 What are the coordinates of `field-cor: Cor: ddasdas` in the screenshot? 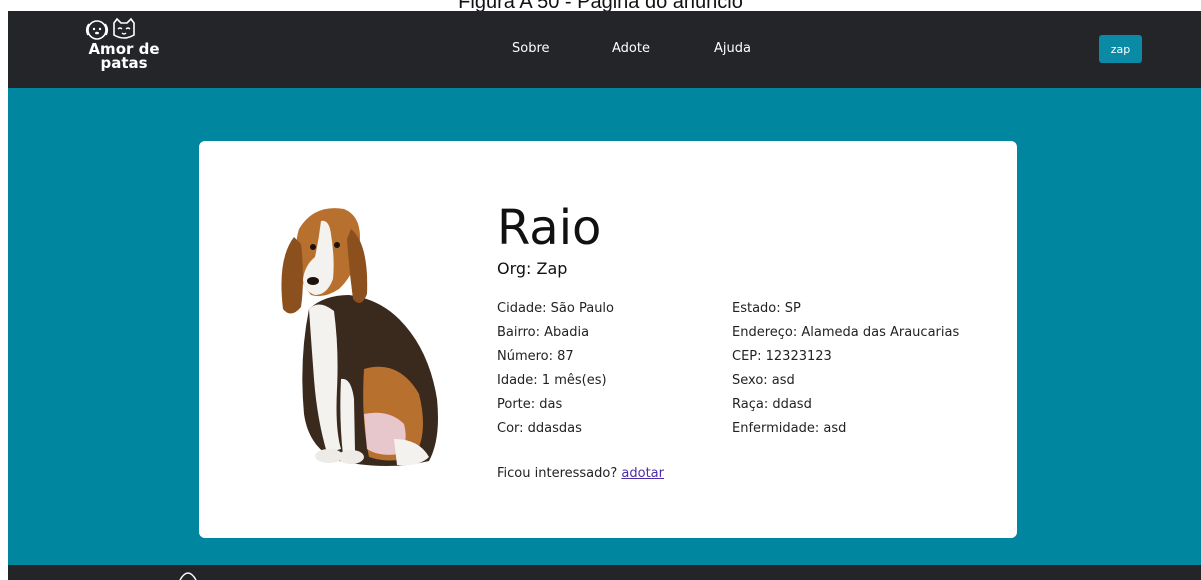 It's located at (539, 428).